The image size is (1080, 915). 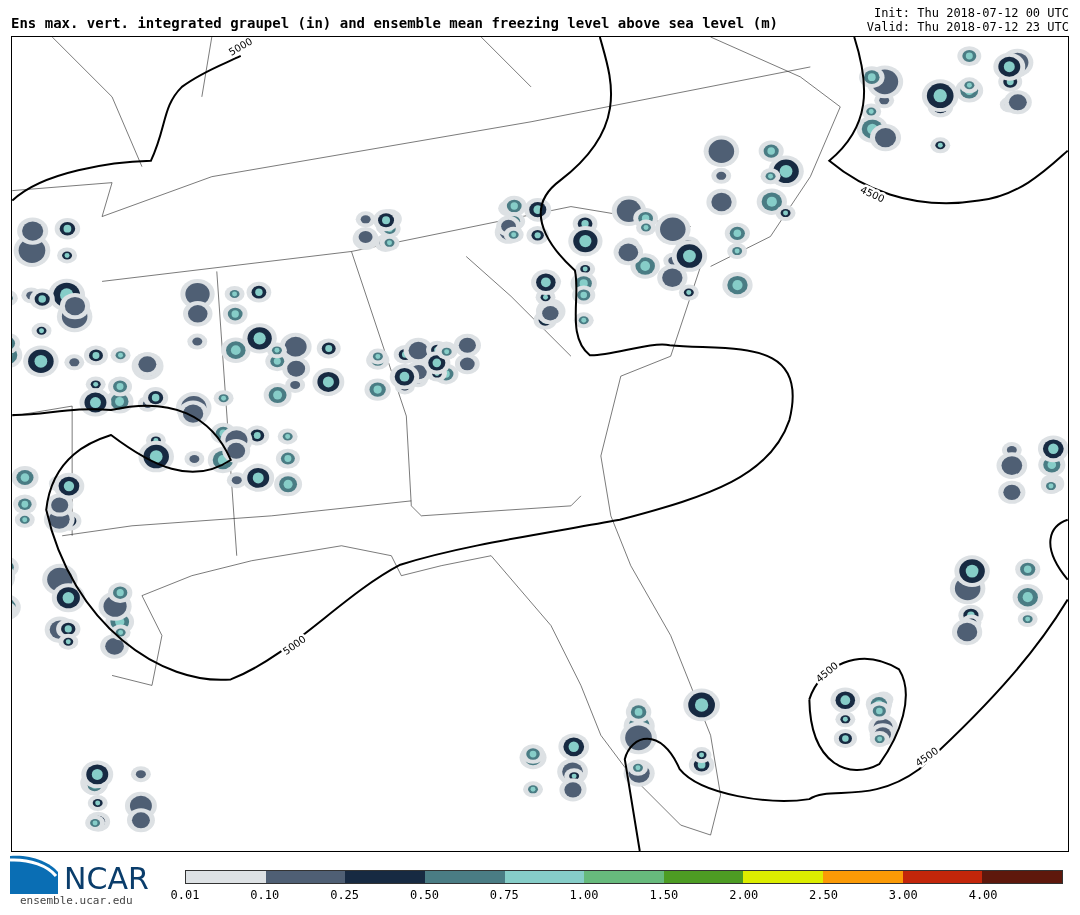 What do you see at coordinates (394, 24) in the screenshot?
I see `chart-title: Ens max. vert. integrated graupel (in) and ensemble mean freezing level above sea level (m)` at bounding box center [394, 24].